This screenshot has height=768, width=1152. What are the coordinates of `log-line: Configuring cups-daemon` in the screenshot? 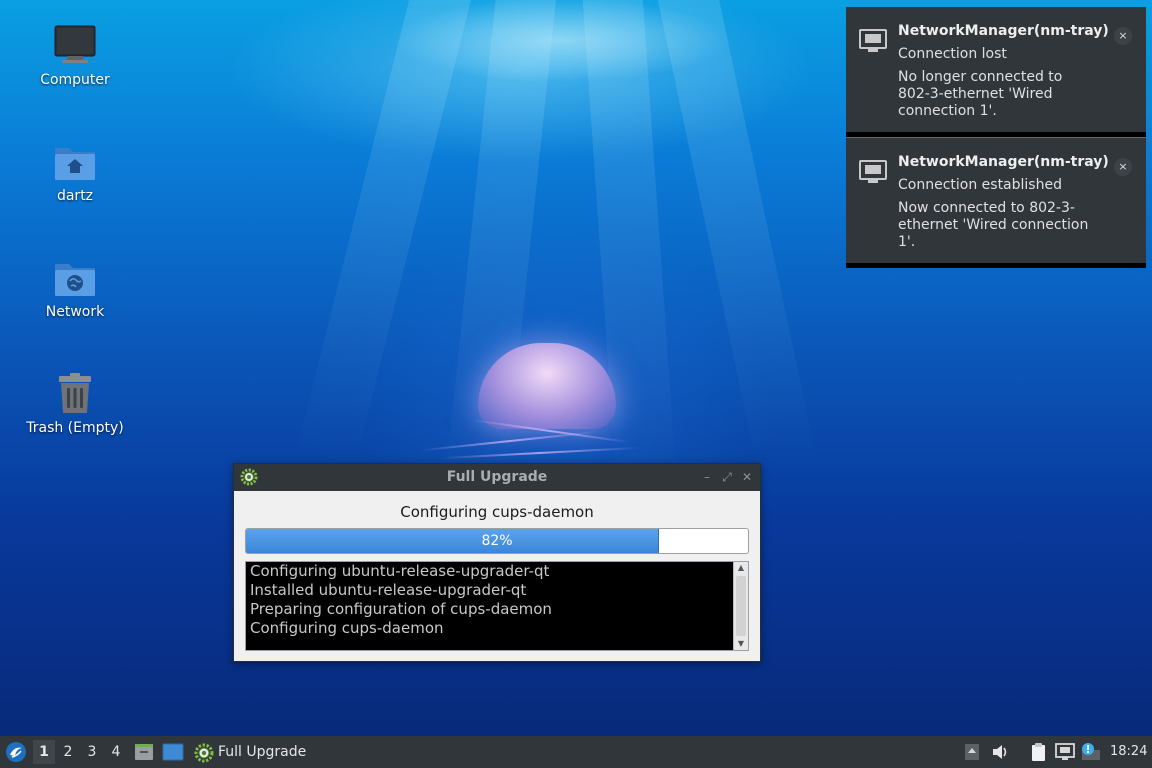 It's located at (347, 628).